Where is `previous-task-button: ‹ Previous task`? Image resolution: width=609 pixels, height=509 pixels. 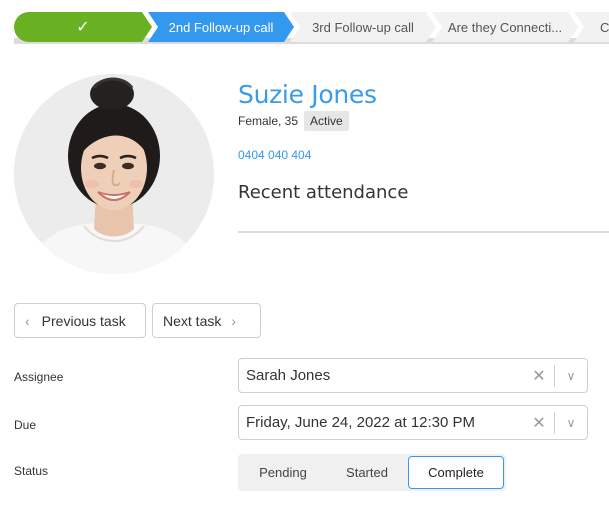 previous-task-button: ‹ Previous task is located at coordinates (80, 320).